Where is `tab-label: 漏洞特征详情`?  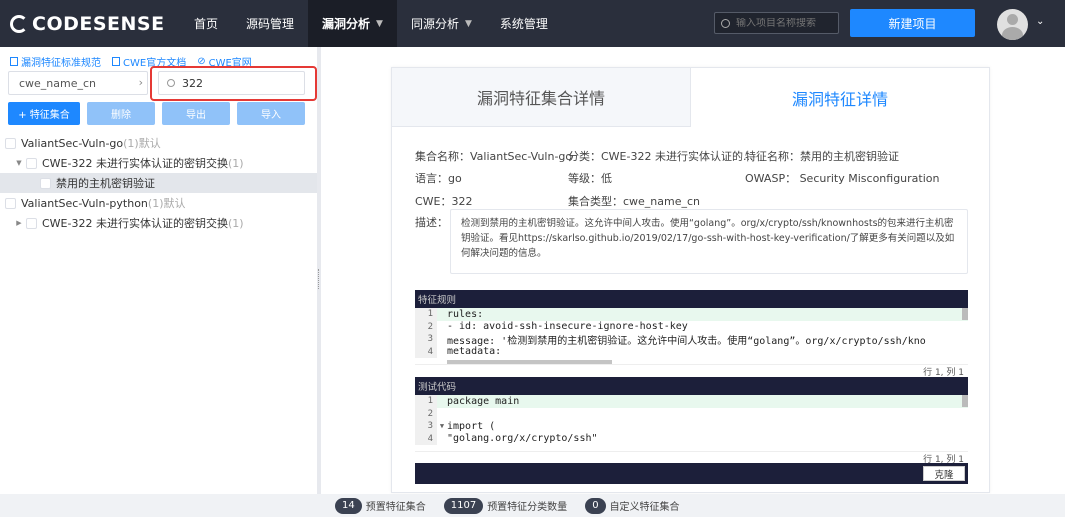 tab-label: 漏洞特征详情 is located at coordinates (839, 99).